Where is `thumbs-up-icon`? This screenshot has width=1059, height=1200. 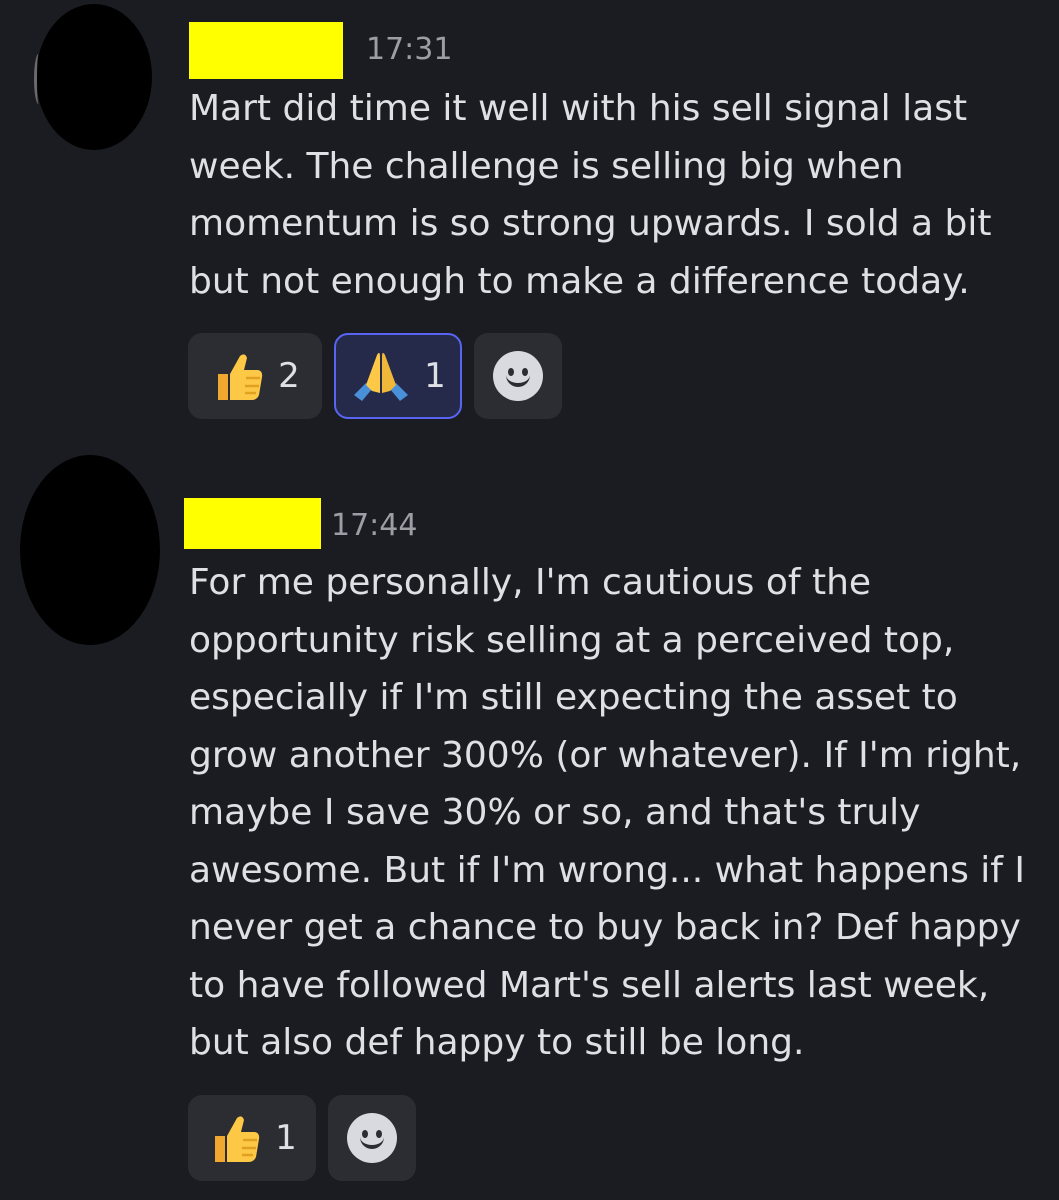
thumbs-up-icon is located at coordinates (237, 1139).